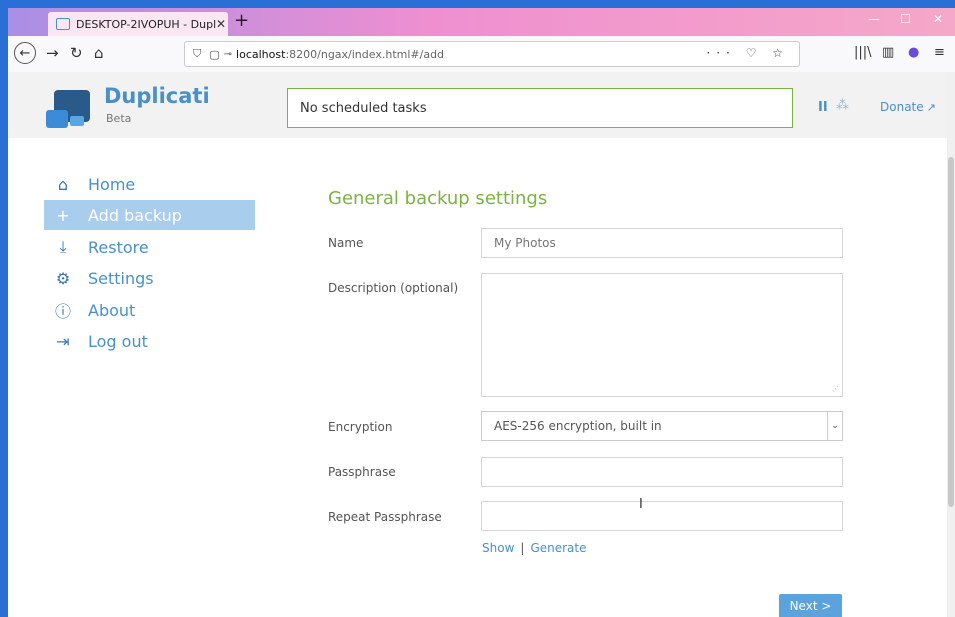 The height and width of the screenshot is (617, 955). Describe the element at coordinates (481, 22) in the screenshot. I see `tab-bar: DESKTOP-2IVOPUH - Duplicati ✕ + — ☐ ✕` at that location.